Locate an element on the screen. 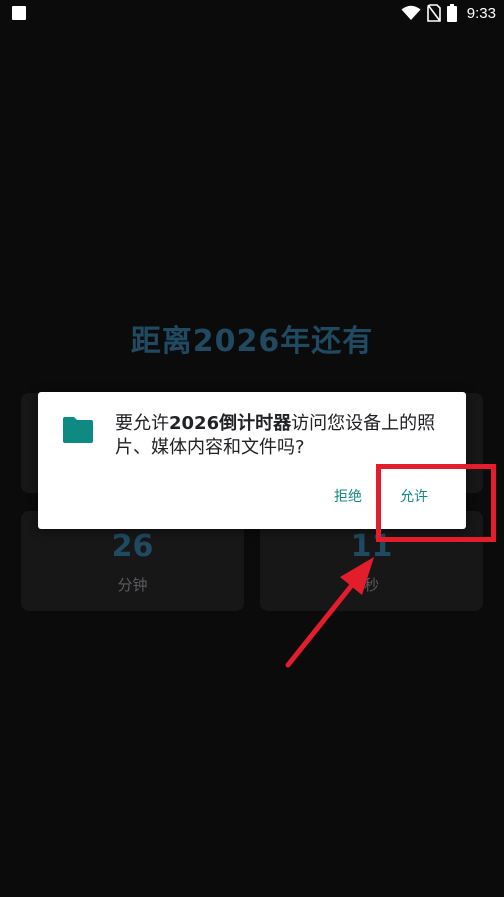 This screenshot has width=504, height=897. notification-square-icon is located at coordinates (19, 13).